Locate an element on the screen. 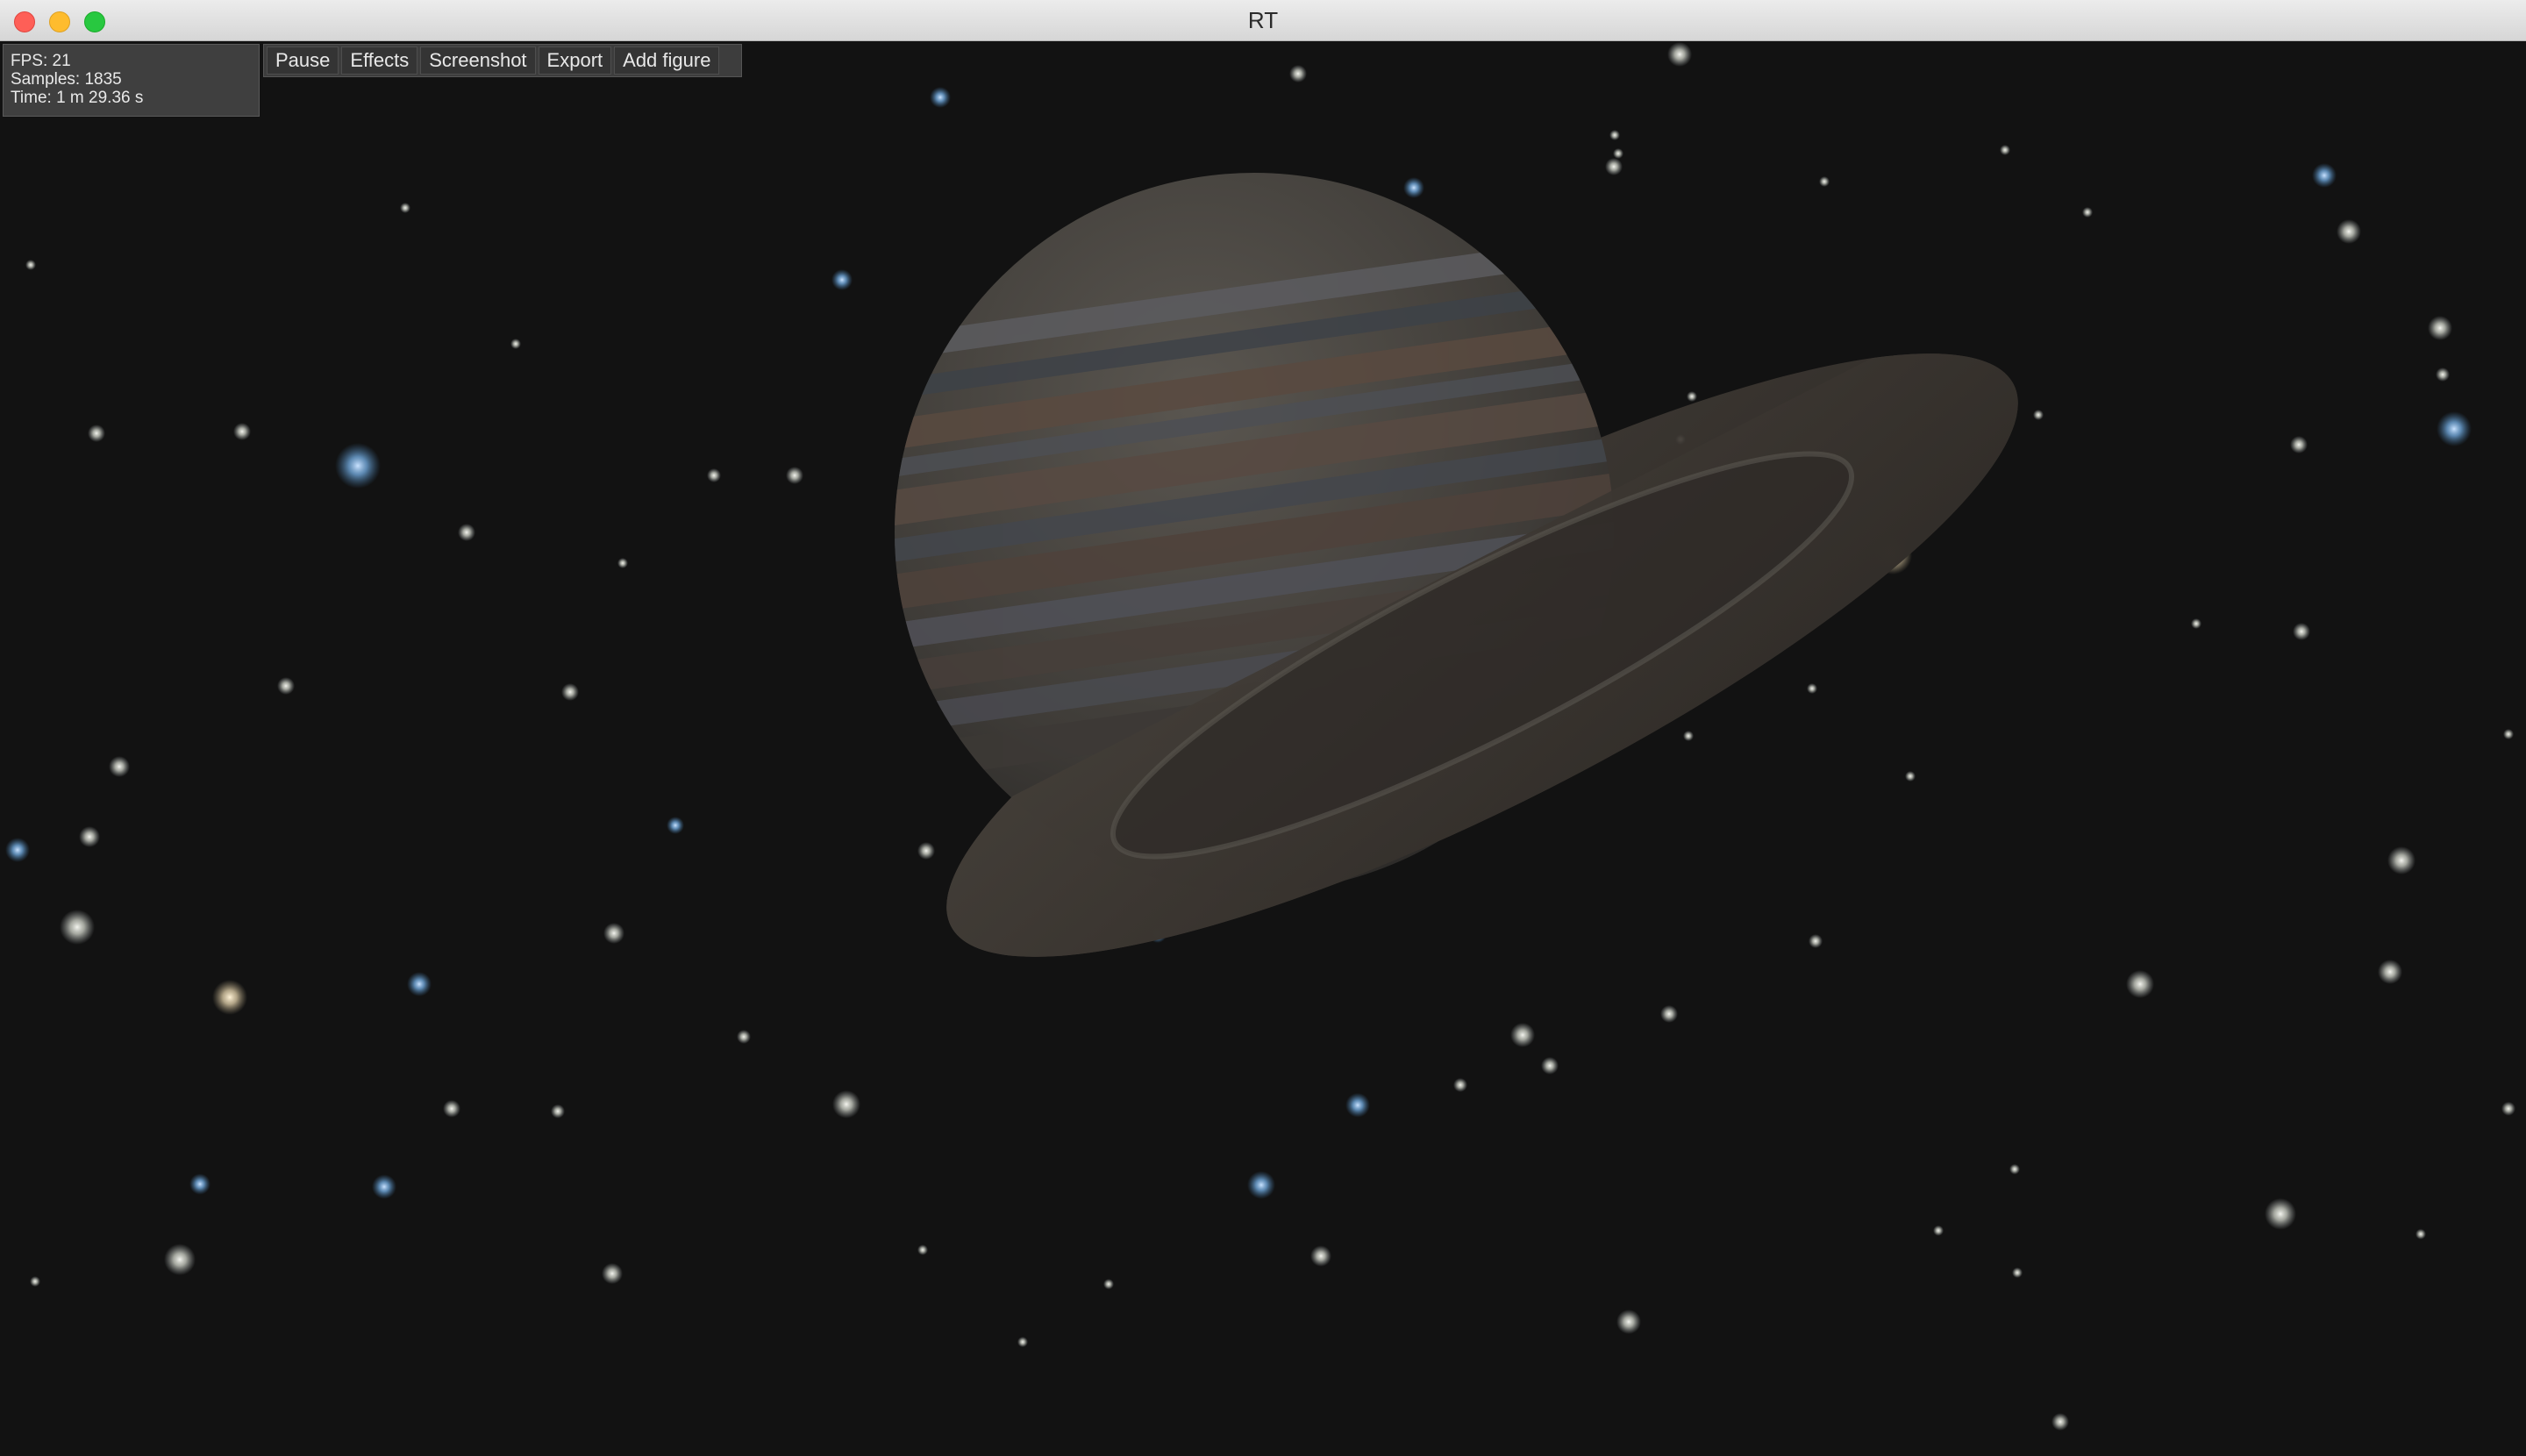 Image resolution: width=2526 pixels, height=1456 pixels. pause-button: Pause is located at coordinates (303, 60).